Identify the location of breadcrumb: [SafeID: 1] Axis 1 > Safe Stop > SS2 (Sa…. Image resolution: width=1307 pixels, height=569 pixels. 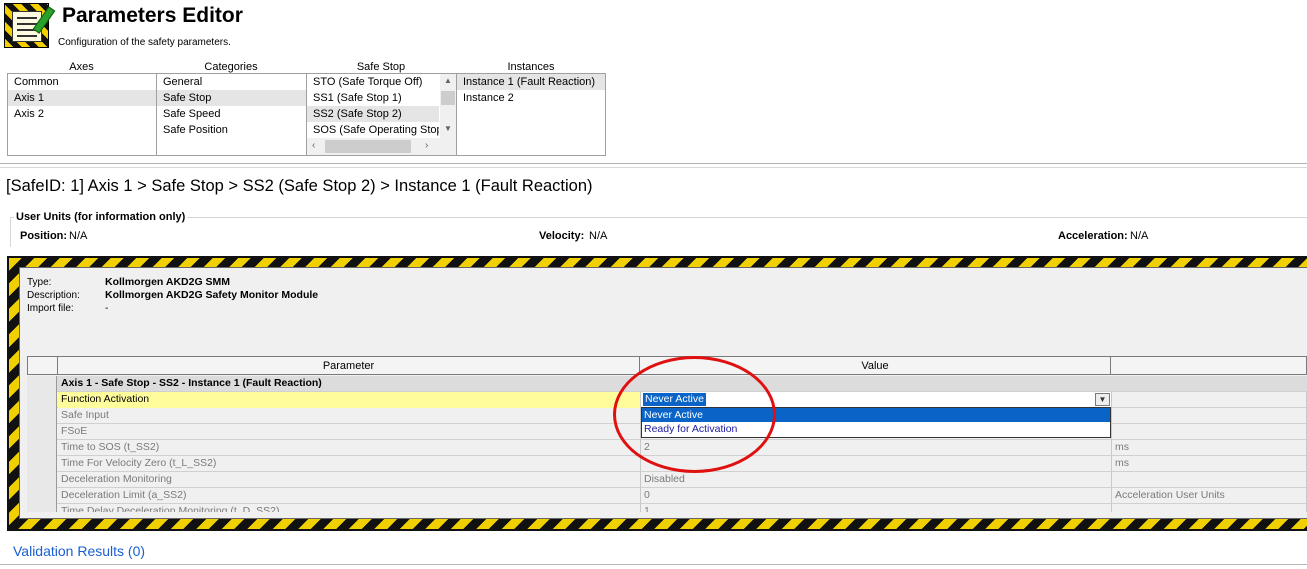
(299, 186).